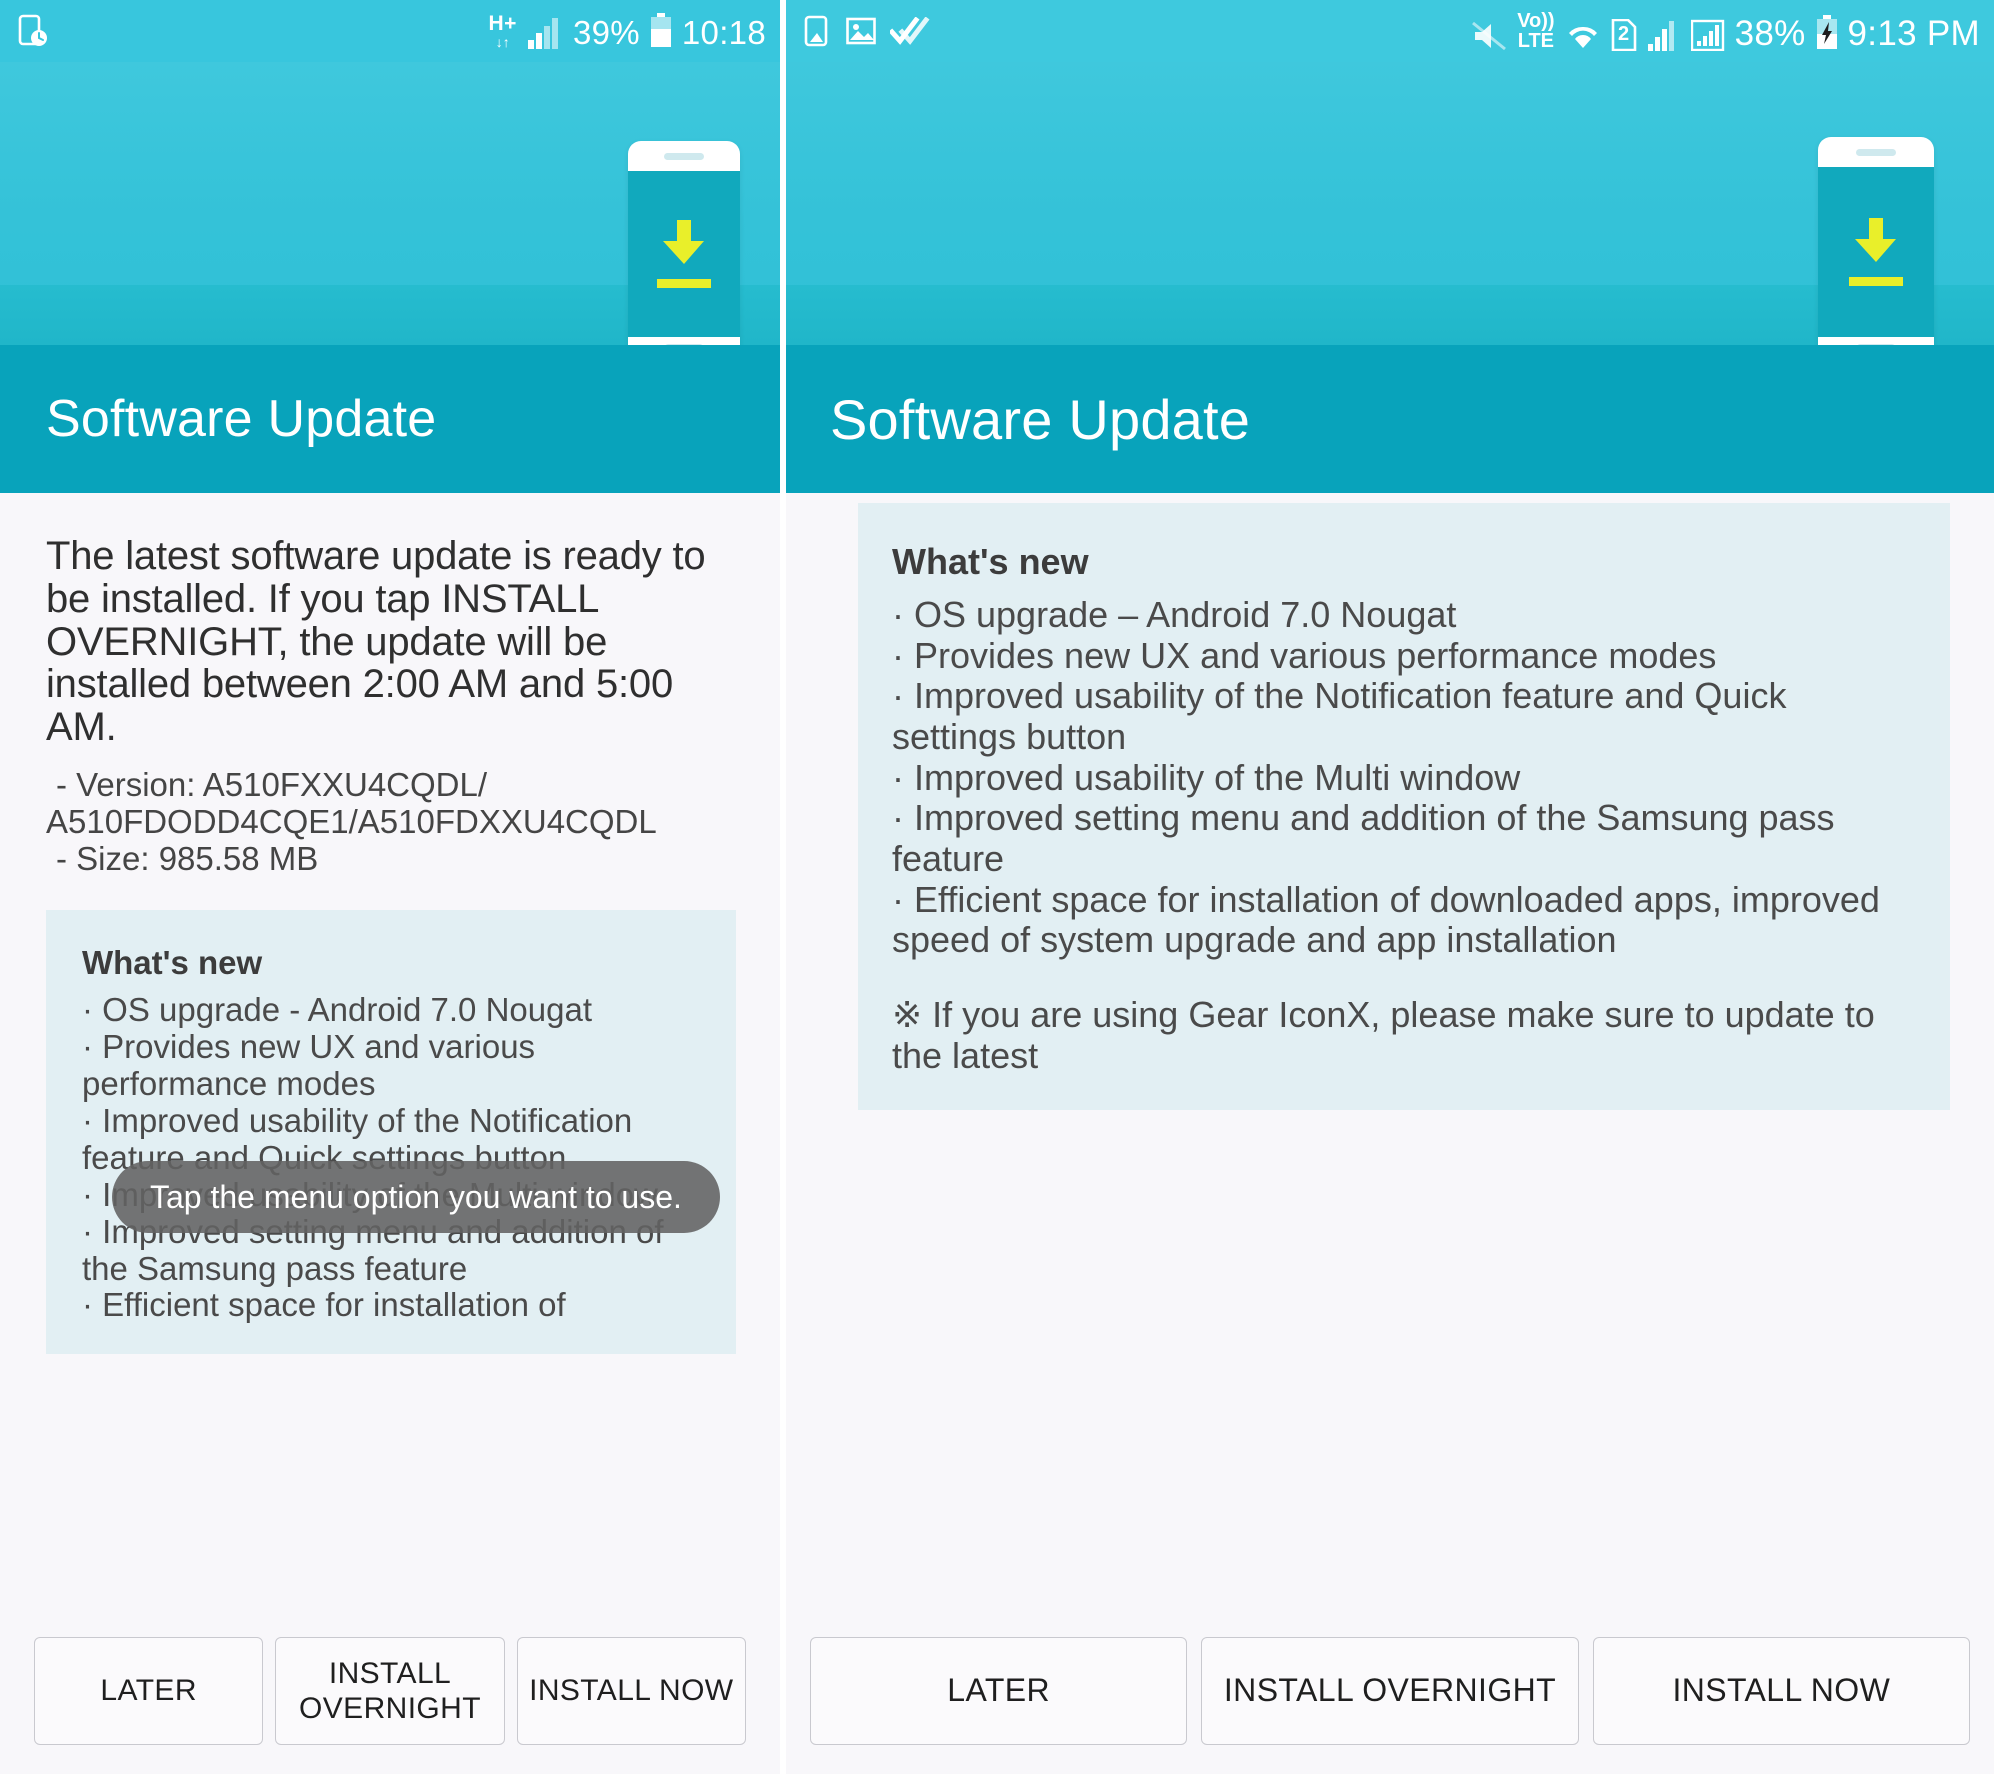  What do you see at coordinates (351, 821) in the screenshot?
I see `version-line-2: A510FDODD4CQE1/A510FDXXU4CQDL` at bounding box center [351, 821].